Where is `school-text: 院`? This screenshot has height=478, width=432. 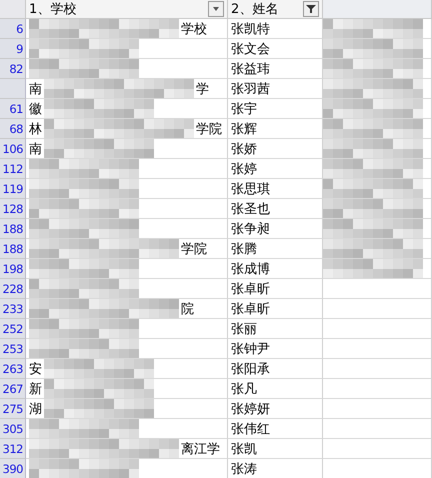
school-text: 院 is located at coordinates (187, 309).